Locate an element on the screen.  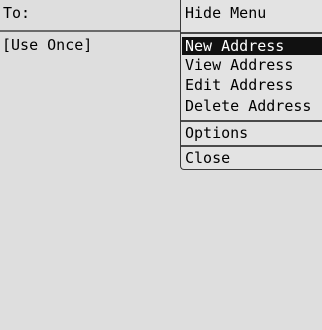
to-divider is located at coordinates (91, 31).